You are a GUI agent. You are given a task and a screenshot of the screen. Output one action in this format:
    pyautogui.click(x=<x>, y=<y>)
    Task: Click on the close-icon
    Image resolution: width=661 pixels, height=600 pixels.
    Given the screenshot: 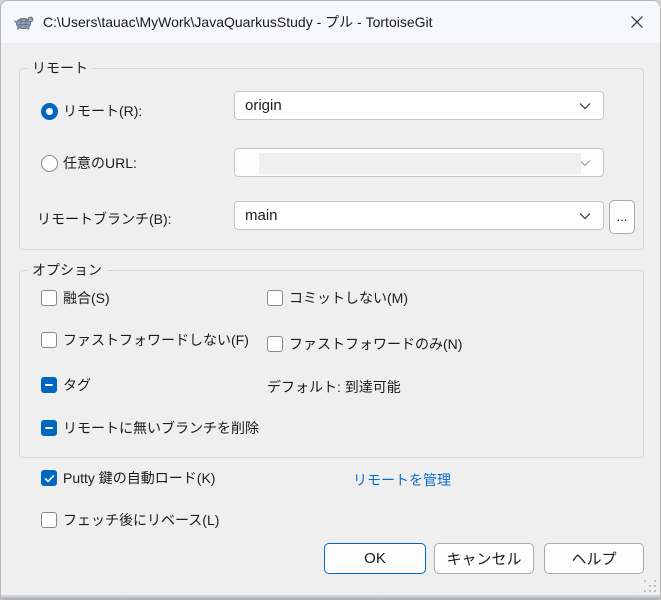 What is the action you would take?
    pyautogui.click(x=636, y=21)
    